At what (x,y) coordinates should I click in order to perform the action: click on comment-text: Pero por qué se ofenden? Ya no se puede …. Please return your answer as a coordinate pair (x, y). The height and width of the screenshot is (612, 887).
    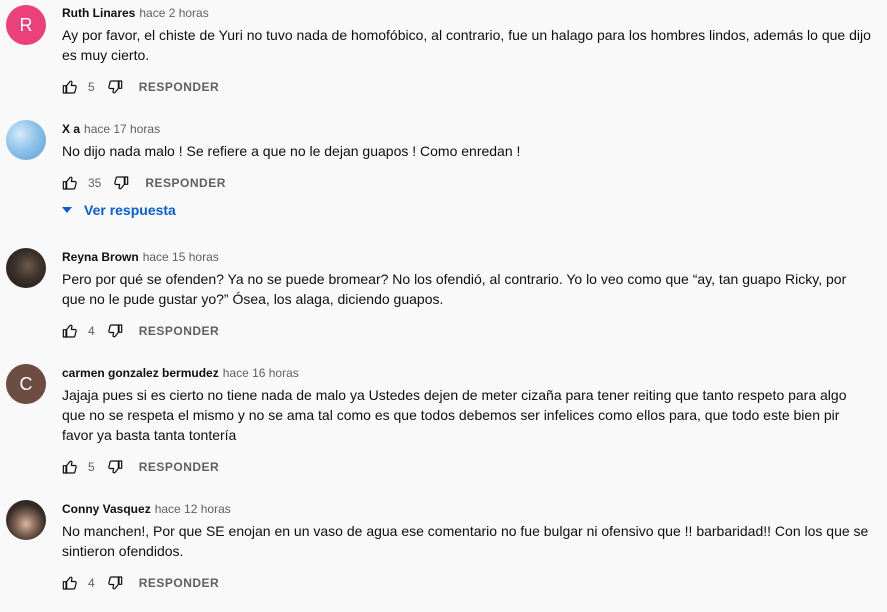
    Looking at the image, I should click on (454, 289).